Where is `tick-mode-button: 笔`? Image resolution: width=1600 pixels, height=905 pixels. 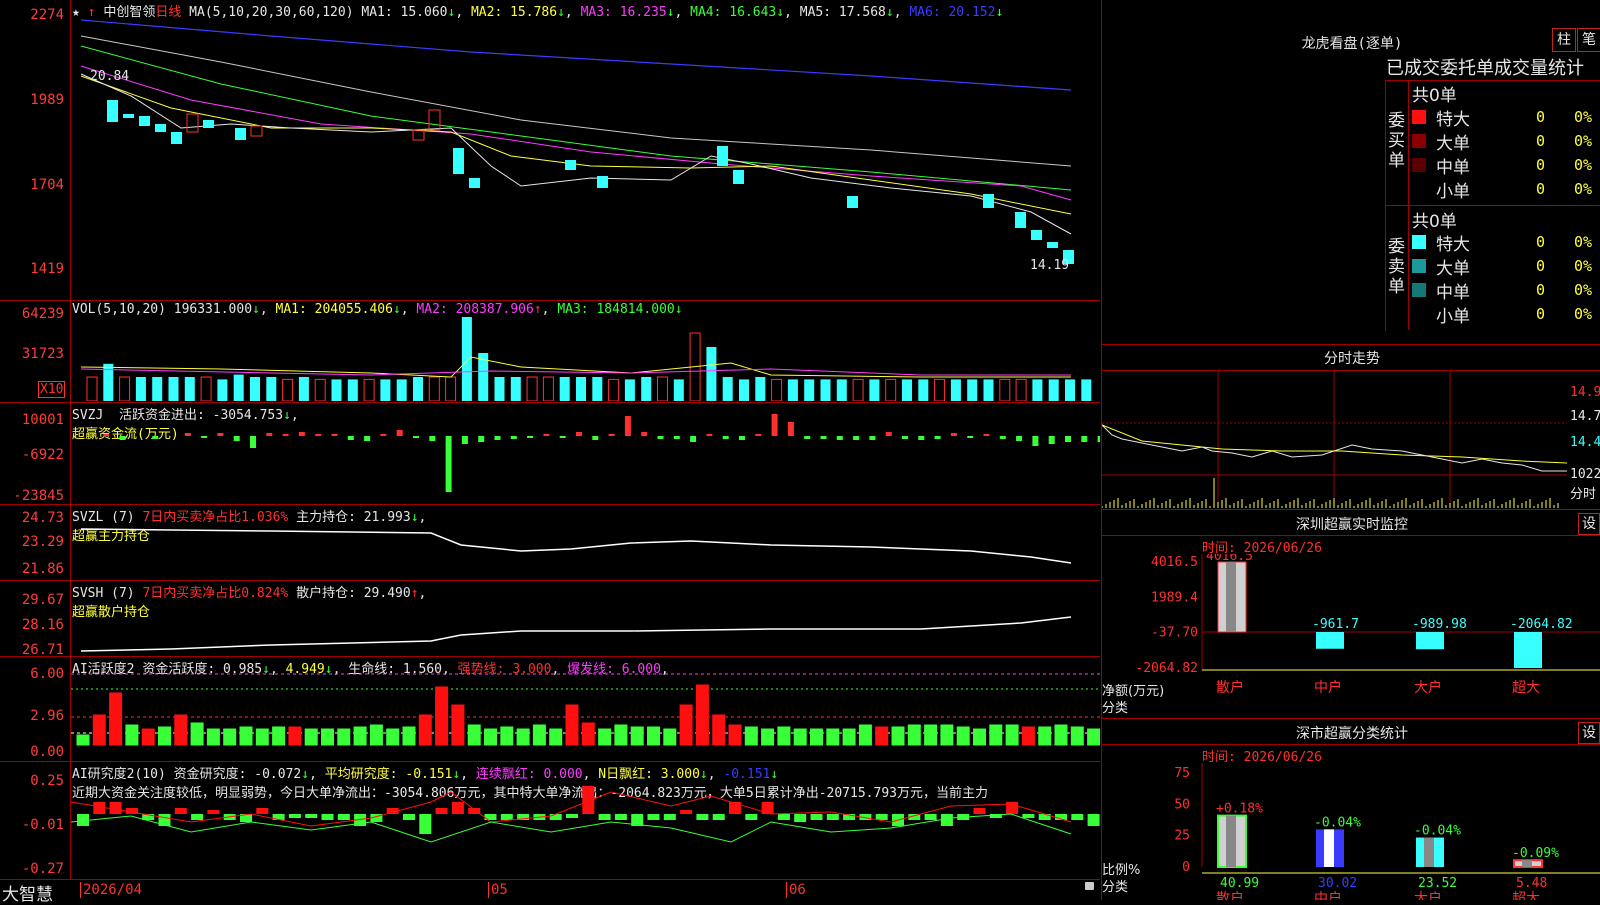
tick-mode-button: 笔 is located at coordinates (1588, 40).